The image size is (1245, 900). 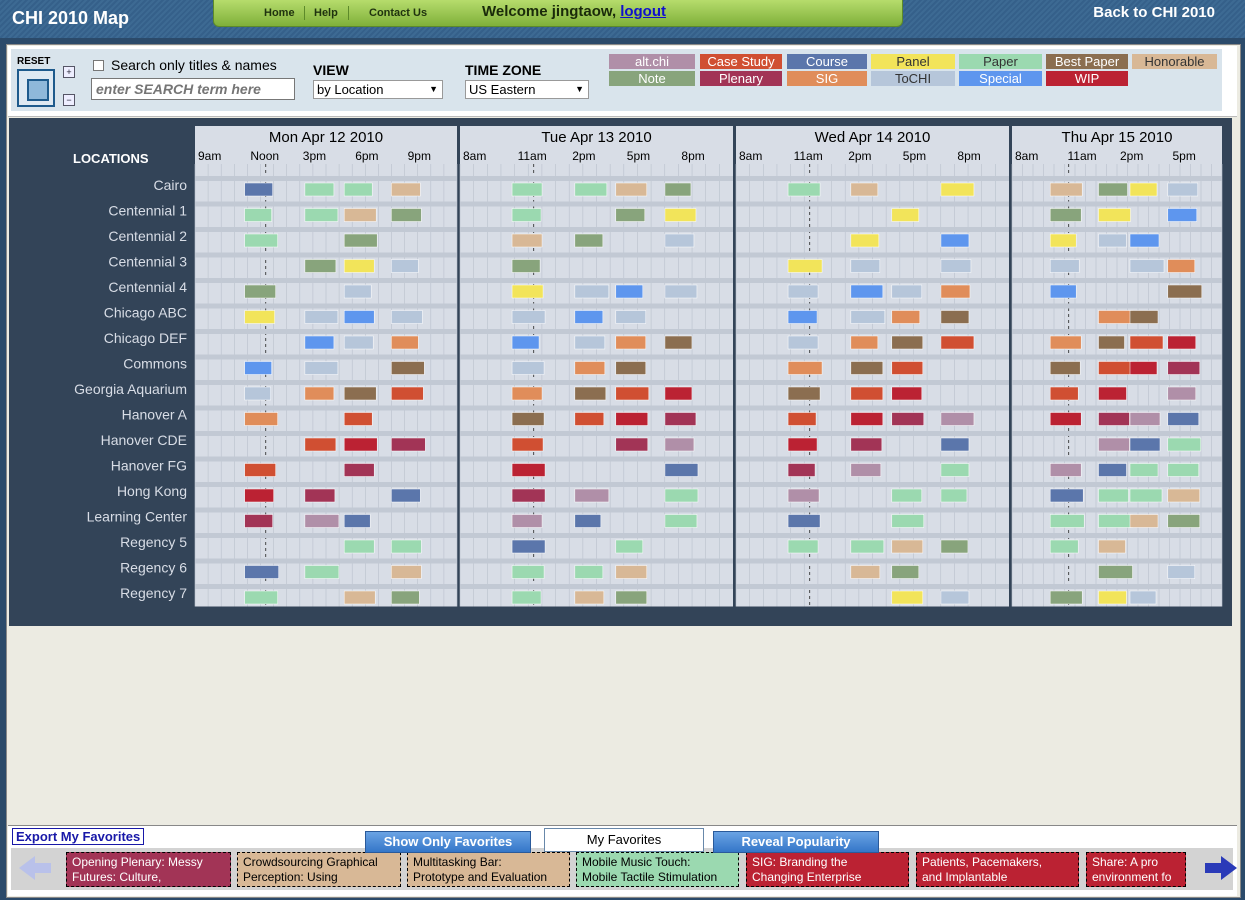 I want to click on reveal-popularity-button: Reveal Popularity, so click(x=796, y=842).